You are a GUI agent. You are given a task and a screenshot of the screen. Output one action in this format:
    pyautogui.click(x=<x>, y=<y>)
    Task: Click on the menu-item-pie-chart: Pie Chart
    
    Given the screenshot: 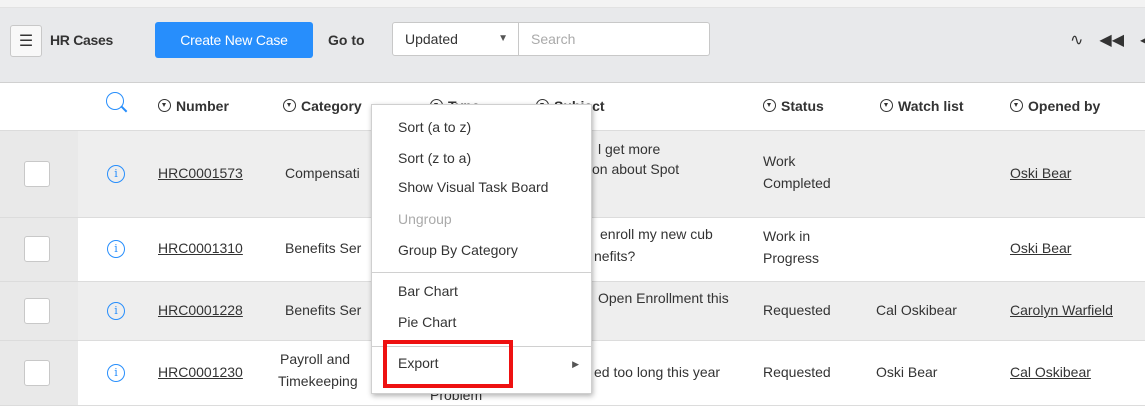 What is the action you would take?
    pyautogui.click(x=427, y=322)
    